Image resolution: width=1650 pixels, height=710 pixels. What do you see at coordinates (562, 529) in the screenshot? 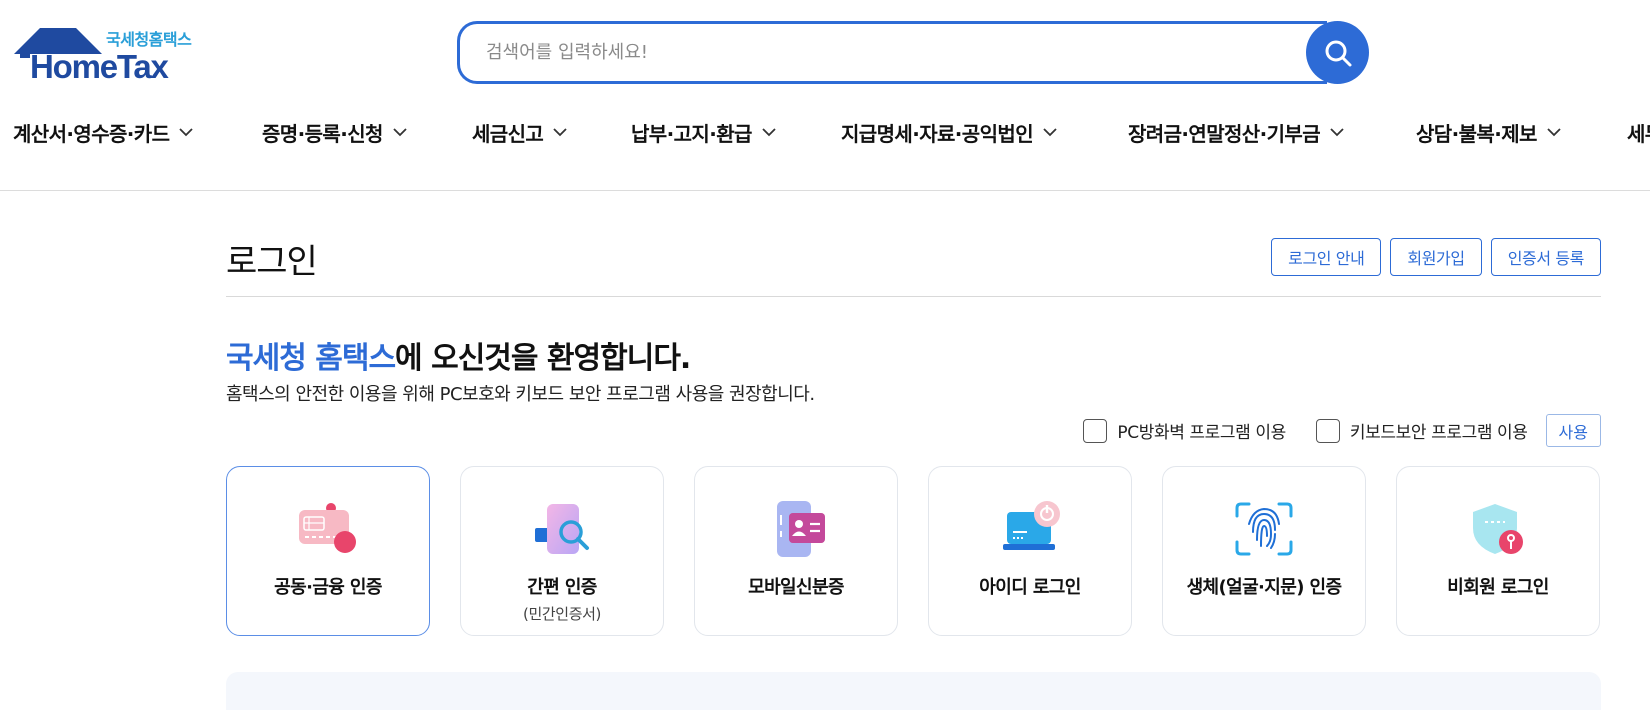
I see `simple-auth-icon` at bounding box center [562, 529].